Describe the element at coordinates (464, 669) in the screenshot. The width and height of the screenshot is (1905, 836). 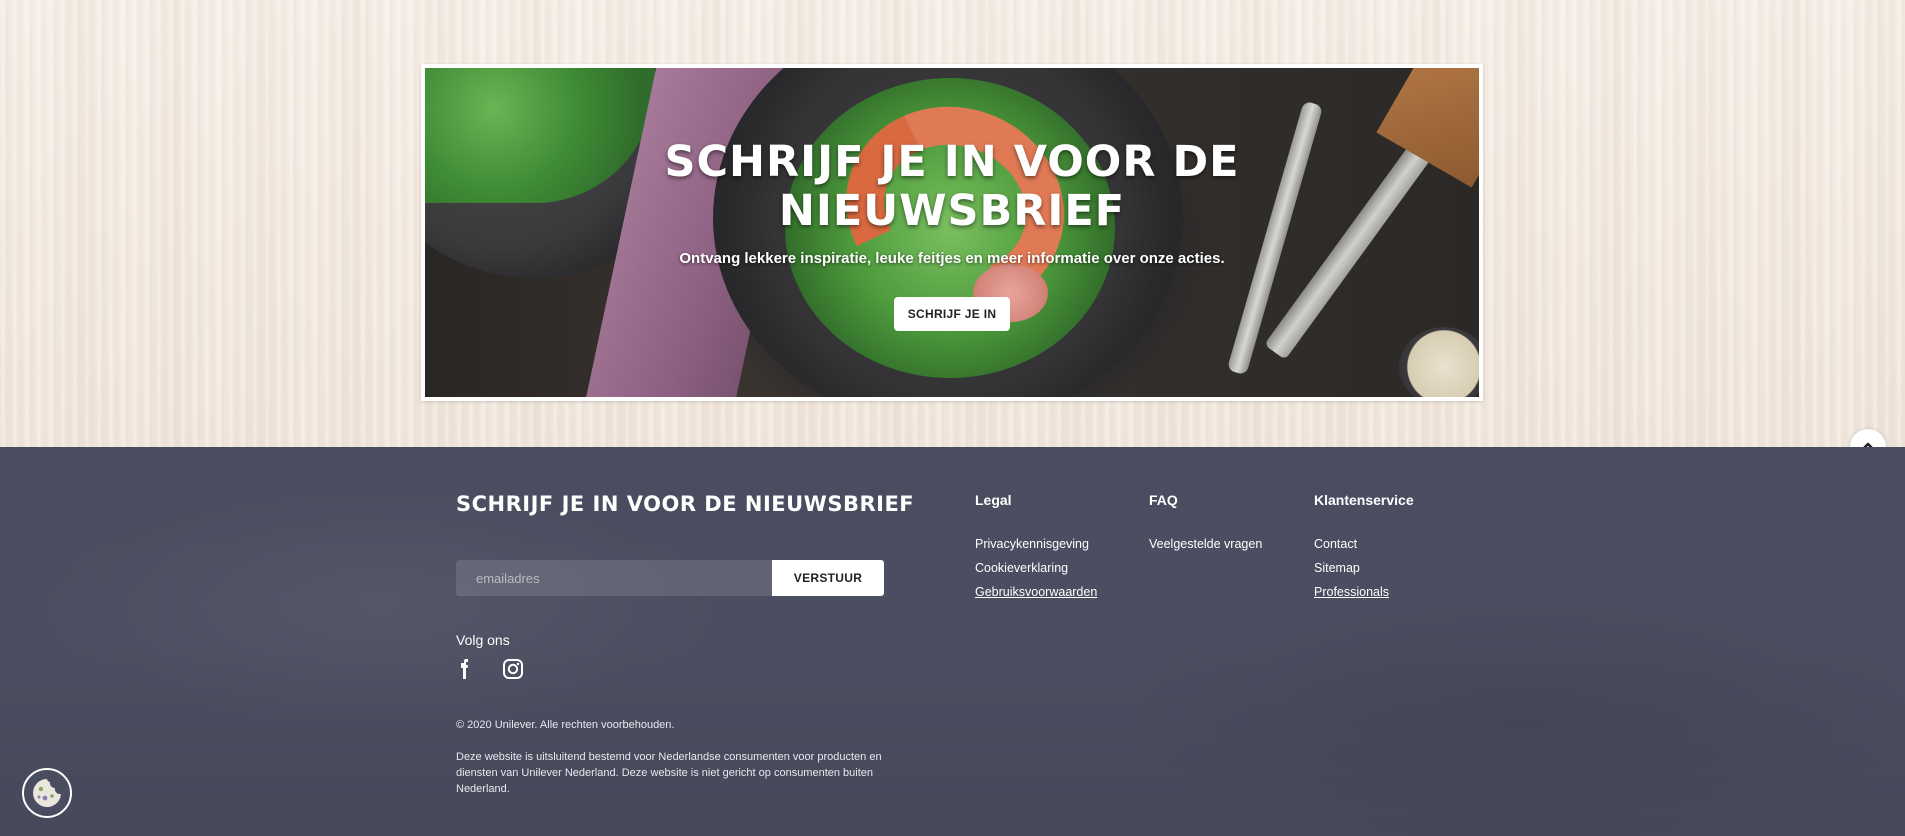
I see `facebook-icon` at that location.